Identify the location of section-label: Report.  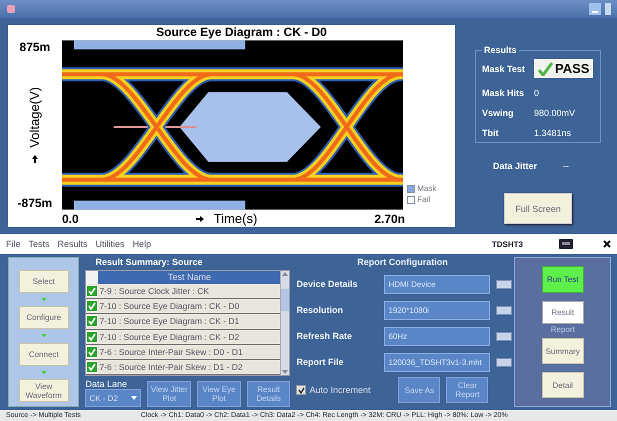
(562, 329).